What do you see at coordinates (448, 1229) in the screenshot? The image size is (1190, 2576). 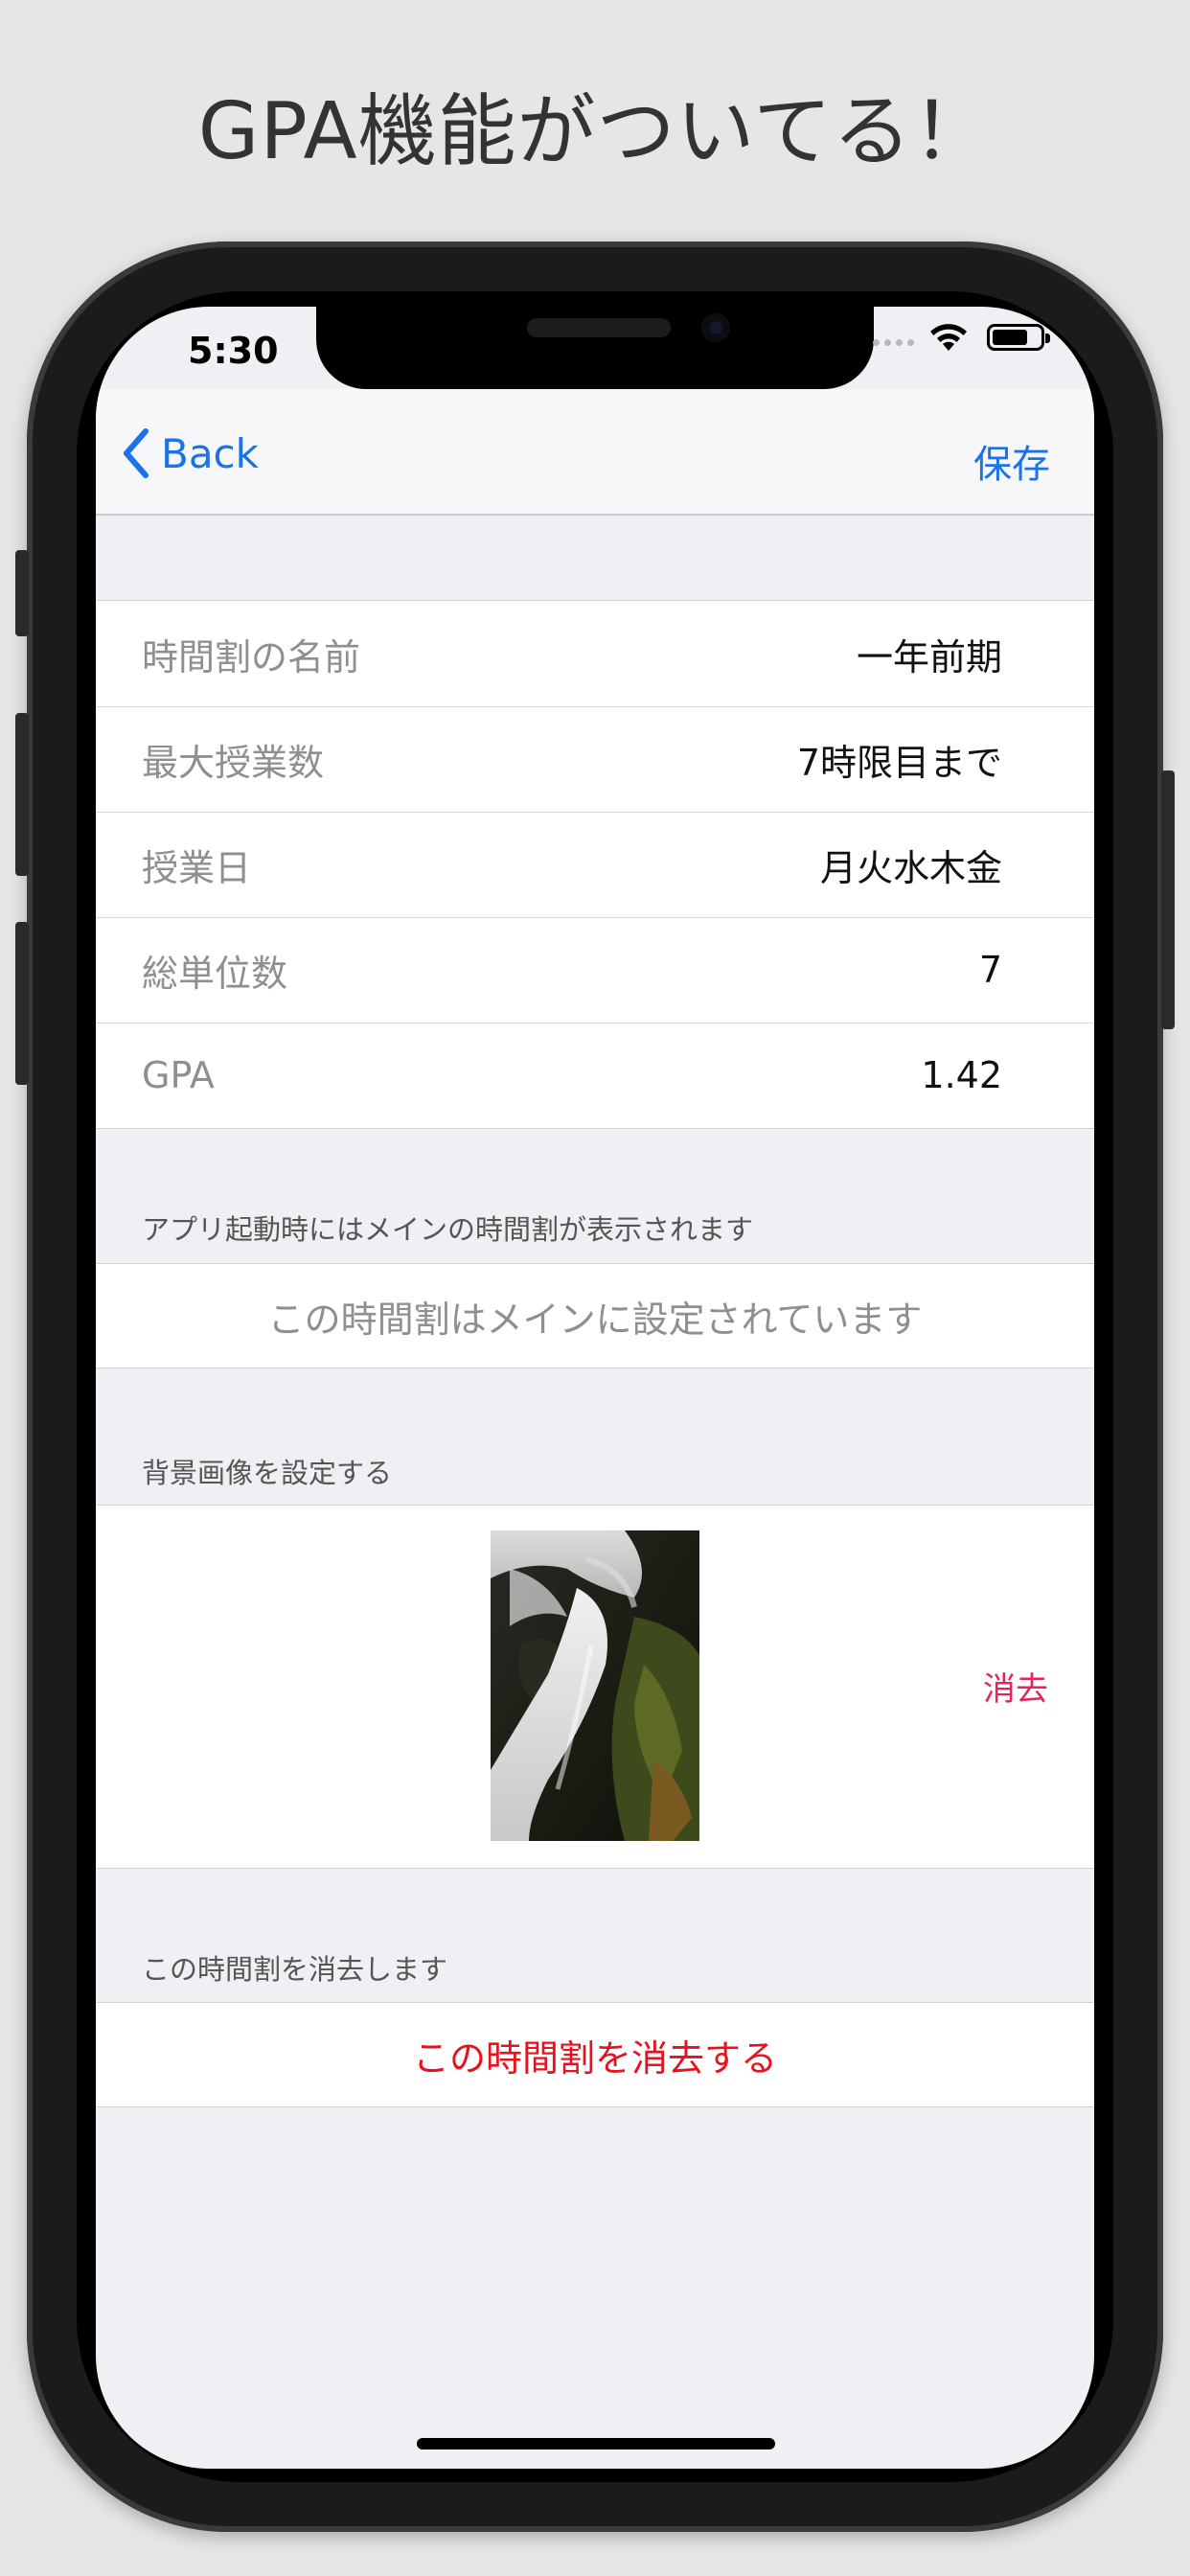 I see `main-section-header: アプリ起動時にはメインの時間割が表示されます` at bounding box center [448, 1229].